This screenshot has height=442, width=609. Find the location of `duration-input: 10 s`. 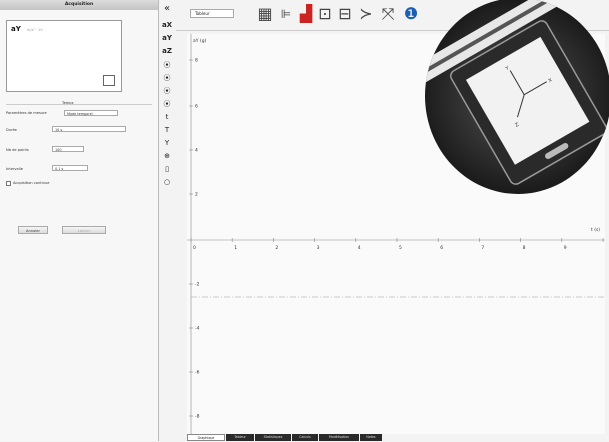

duration-input: 10 s is located at coordinates (89, 129).